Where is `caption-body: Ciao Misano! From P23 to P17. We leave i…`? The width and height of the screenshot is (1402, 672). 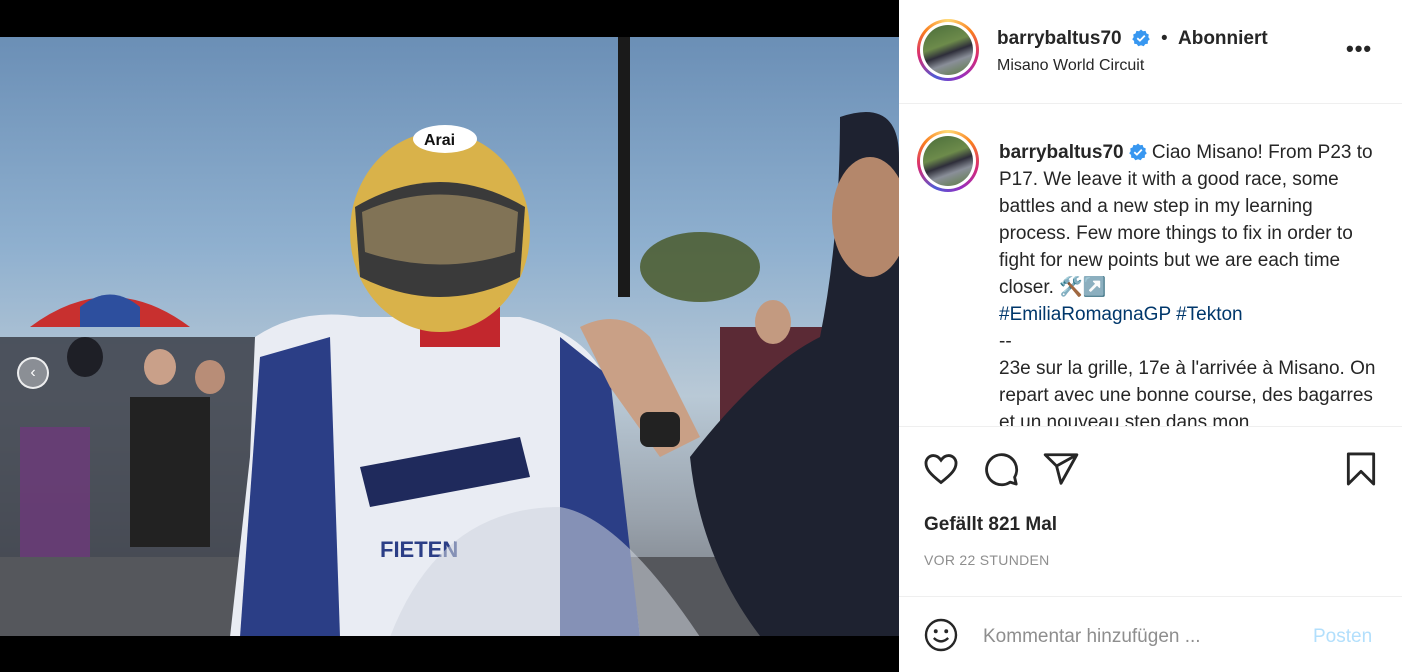
caption-body: Ciao Misano! From P23 to P17. We leave i… is located at coordinates (1186, 220).